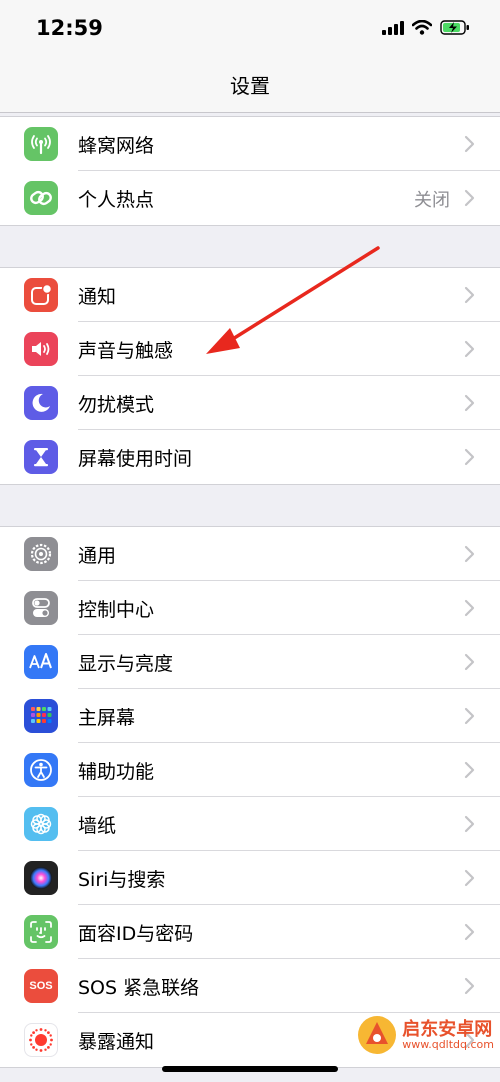  I want to click on settings-row-display: 显示与亮度, so click(250, 662).